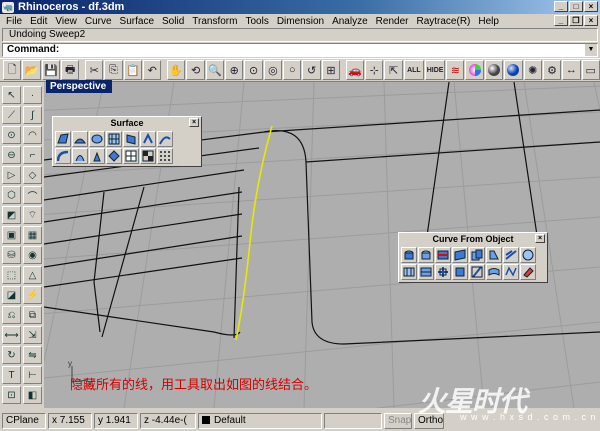 Image resolution: width=600 pixels, height=431 pixels. What do you see at coordinates (11, 295) in the screenshot?
I see `trim-icon: ◪` at bounding box center [11, 295].